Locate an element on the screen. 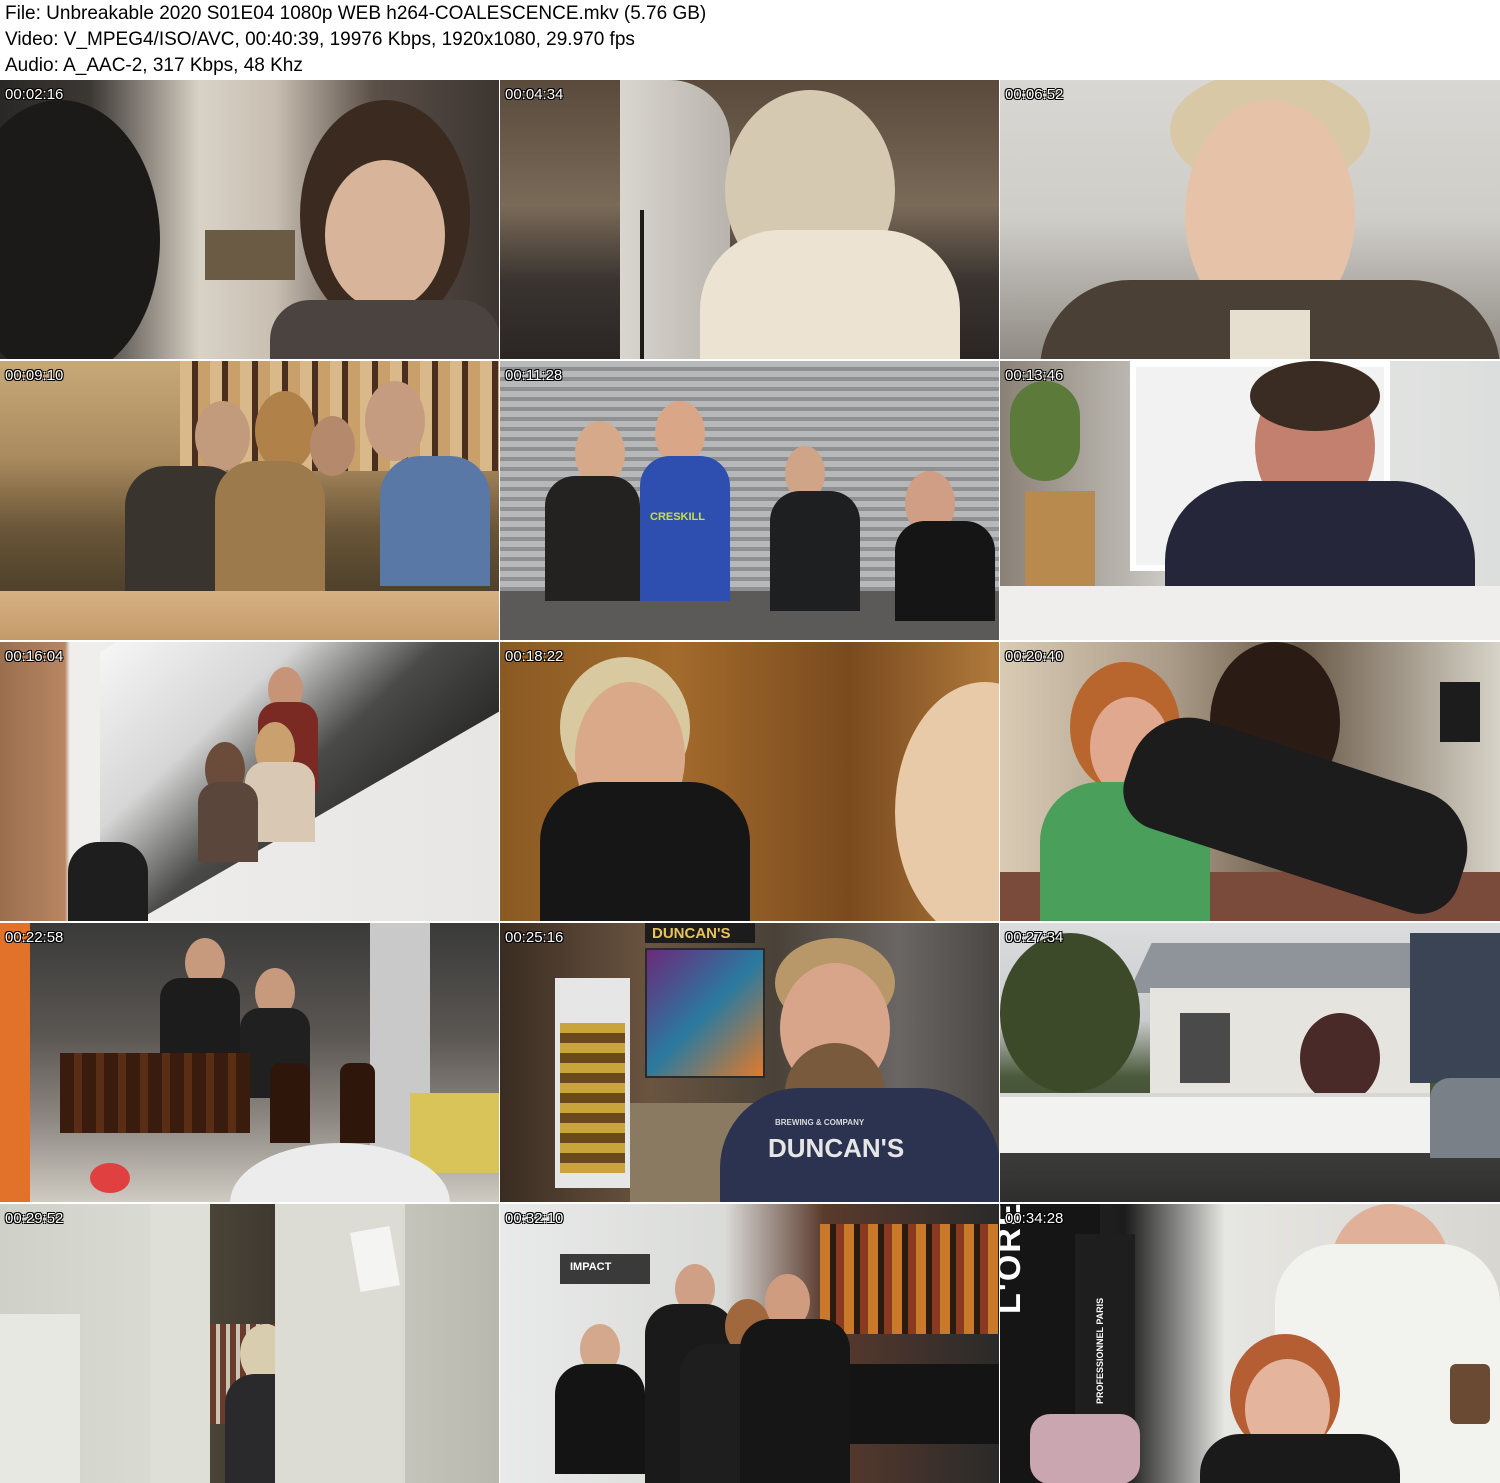 This screenshot has width=1500, height=1483. timestamp: 00:04:34 is located at coordinates (534, 94).